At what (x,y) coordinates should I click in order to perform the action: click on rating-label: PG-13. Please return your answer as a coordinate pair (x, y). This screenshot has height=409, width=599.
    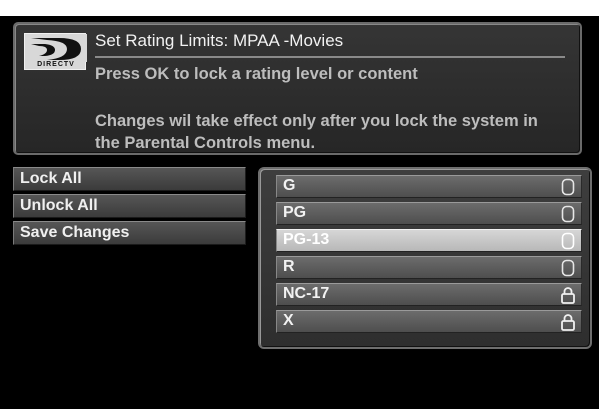
    Looking at the image, I should click on (306, 239).